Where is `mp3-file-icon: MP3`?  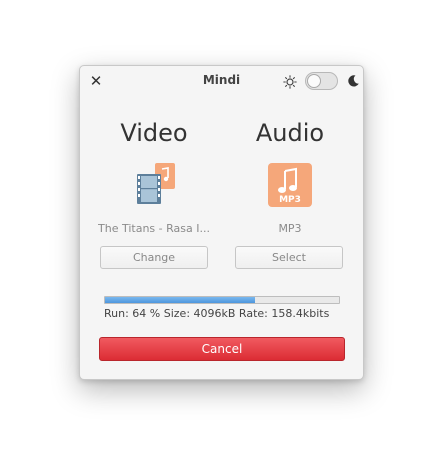
mp3-file-icon: MP3 is located at coordinates (290, 185).